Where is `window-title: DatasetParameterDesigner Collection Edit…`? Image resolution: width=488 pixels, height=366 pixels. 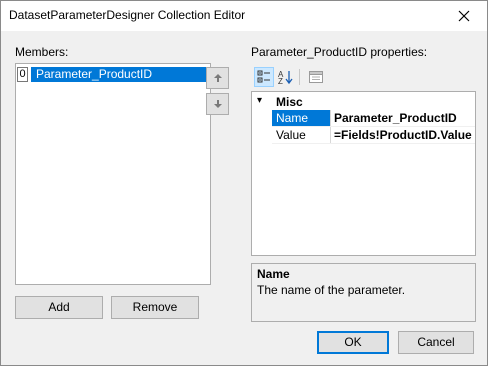
window-title: DatasetParameterDesigner Collection Edit… is located at coordinates (127, 15).